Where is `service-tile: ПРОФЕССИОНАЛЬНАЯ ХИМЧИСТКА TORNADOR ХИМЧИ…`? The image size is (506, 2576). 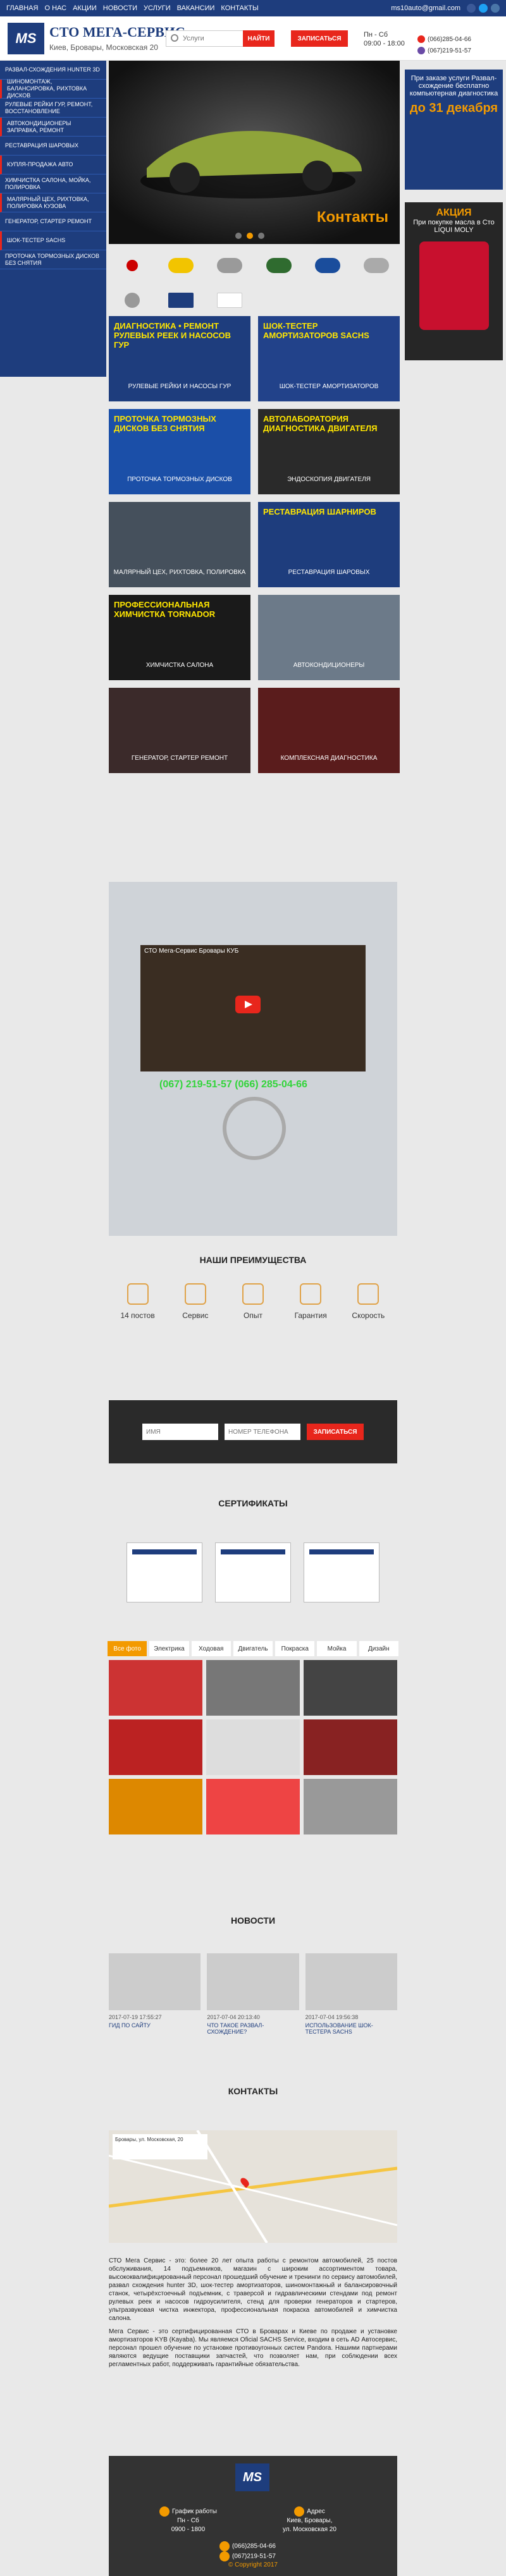
service-tile: ПРОФЕССИОНАЛЬНАЯ ХИМЧИСТКА TORNADOR ХИМЧИ… is located at coordinates (179, 637).